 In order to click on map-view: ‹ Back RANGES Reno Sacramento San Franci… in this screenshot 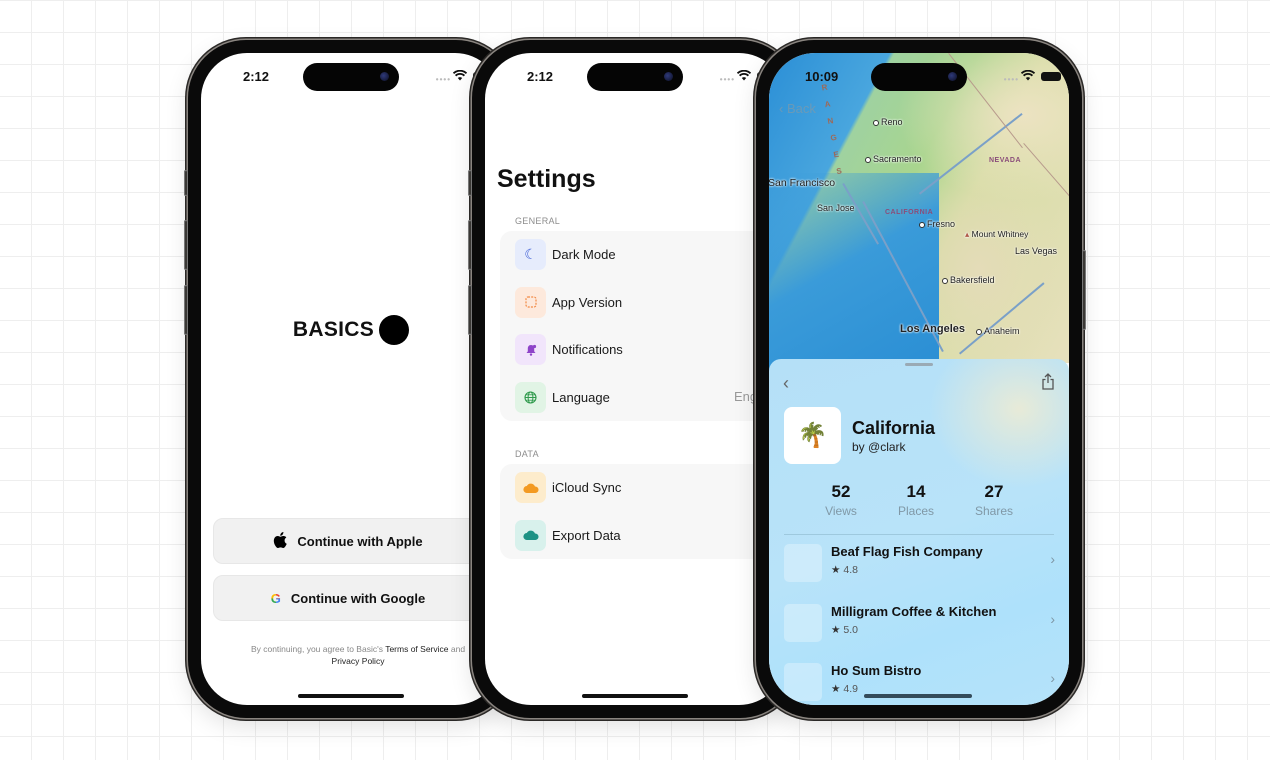, I will do `click(919, 213)`.